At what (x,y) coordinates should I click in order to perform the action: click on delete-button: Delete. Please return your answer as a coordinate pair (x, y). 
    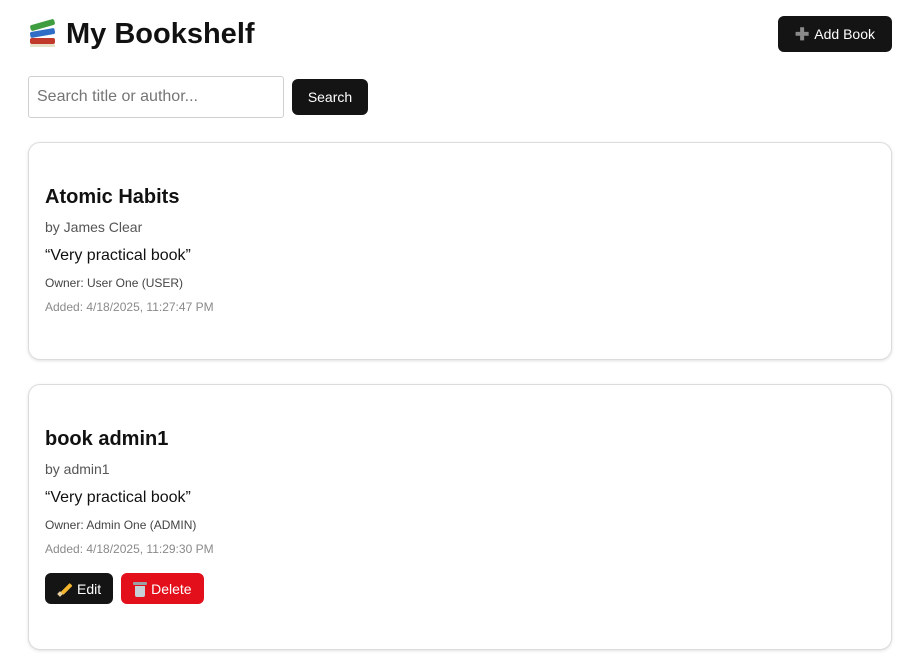
    Looking at the image, I should click on (162, 588).